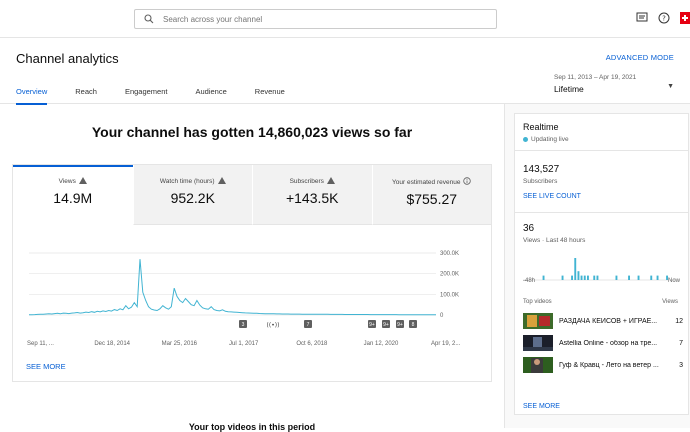  Describe the element at coordinates (244, 344) in the screenshot. I see `x-tick-label: Jul 1, 2017` at that location.